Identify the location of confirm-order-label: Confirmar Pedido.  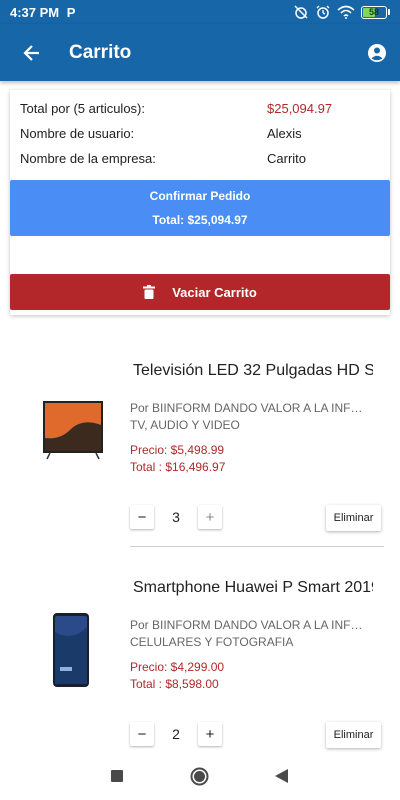
(200, 196).